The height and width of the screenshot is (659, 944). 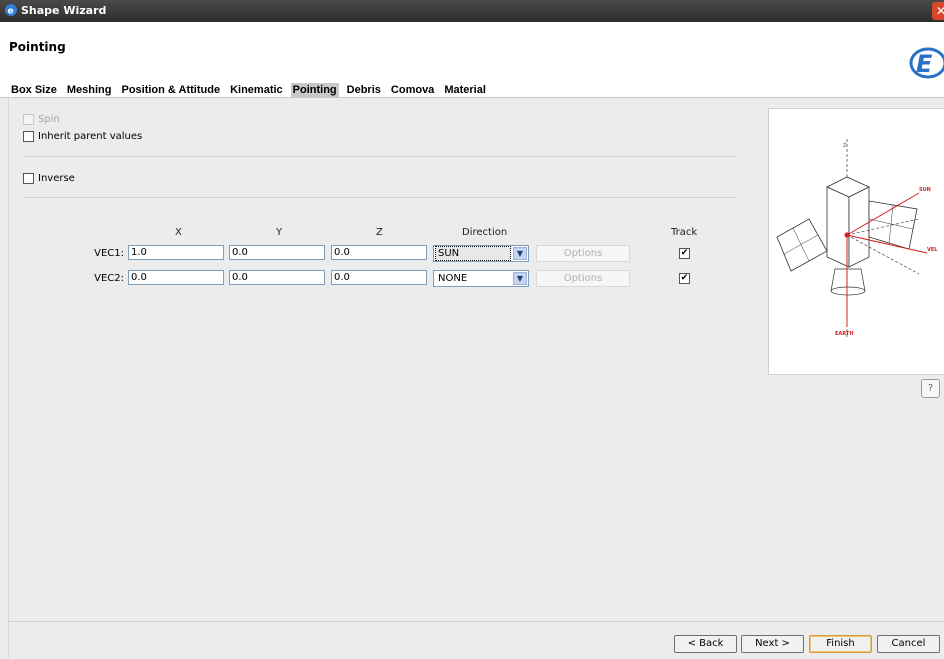 What do you see at coordinates (176, 277) in the screenshot?
I see `vec2-x-input: 0.0` at bounding box center [176, 277].